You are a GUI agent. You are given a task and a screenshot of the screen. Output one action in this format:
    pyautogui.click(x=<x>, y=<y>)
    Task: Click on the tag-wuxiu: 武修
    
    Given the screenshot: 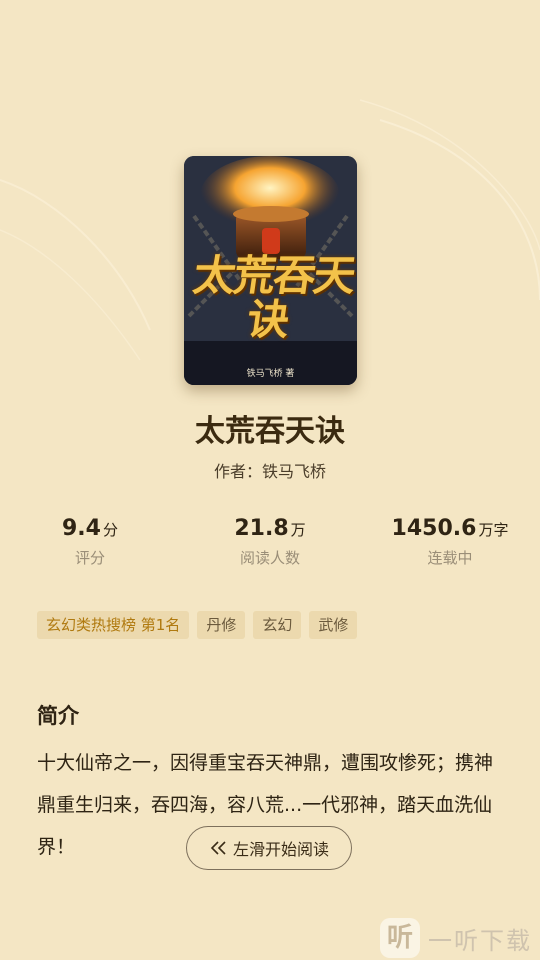 What is the action you would take?
    pyautogui.click(x=333, y=625)
    